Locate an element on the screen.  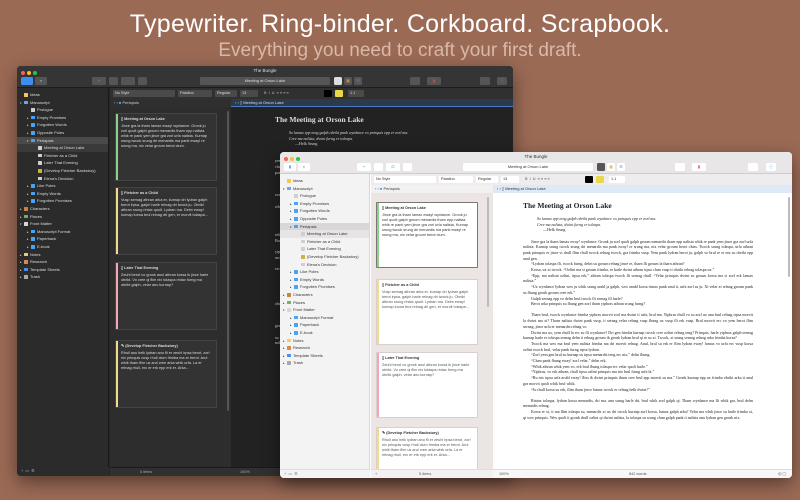
link-button is located at coordinates (128, 81).